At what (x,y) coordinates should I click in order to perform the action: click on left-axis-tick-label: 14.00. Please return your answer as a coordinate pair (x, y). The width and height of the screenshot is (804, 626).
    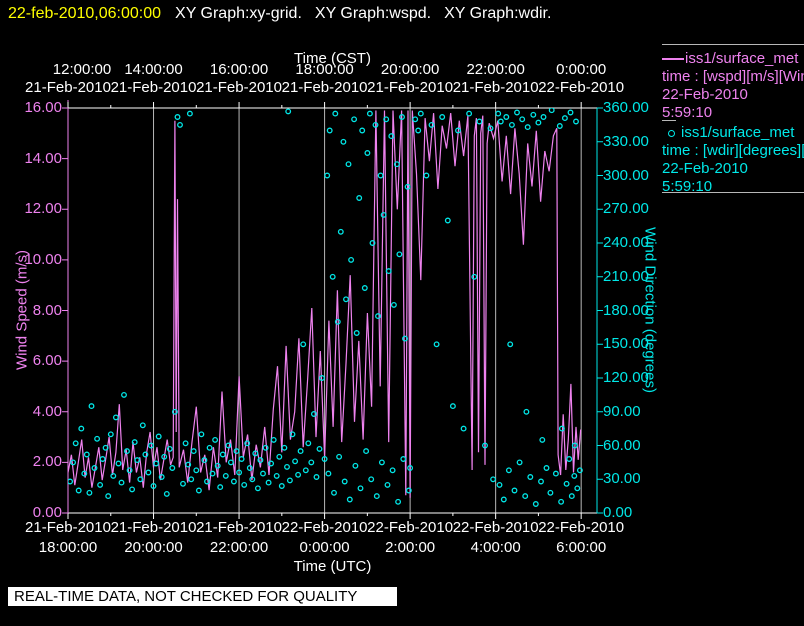
    Looking at the image, I should click on (43, 158).